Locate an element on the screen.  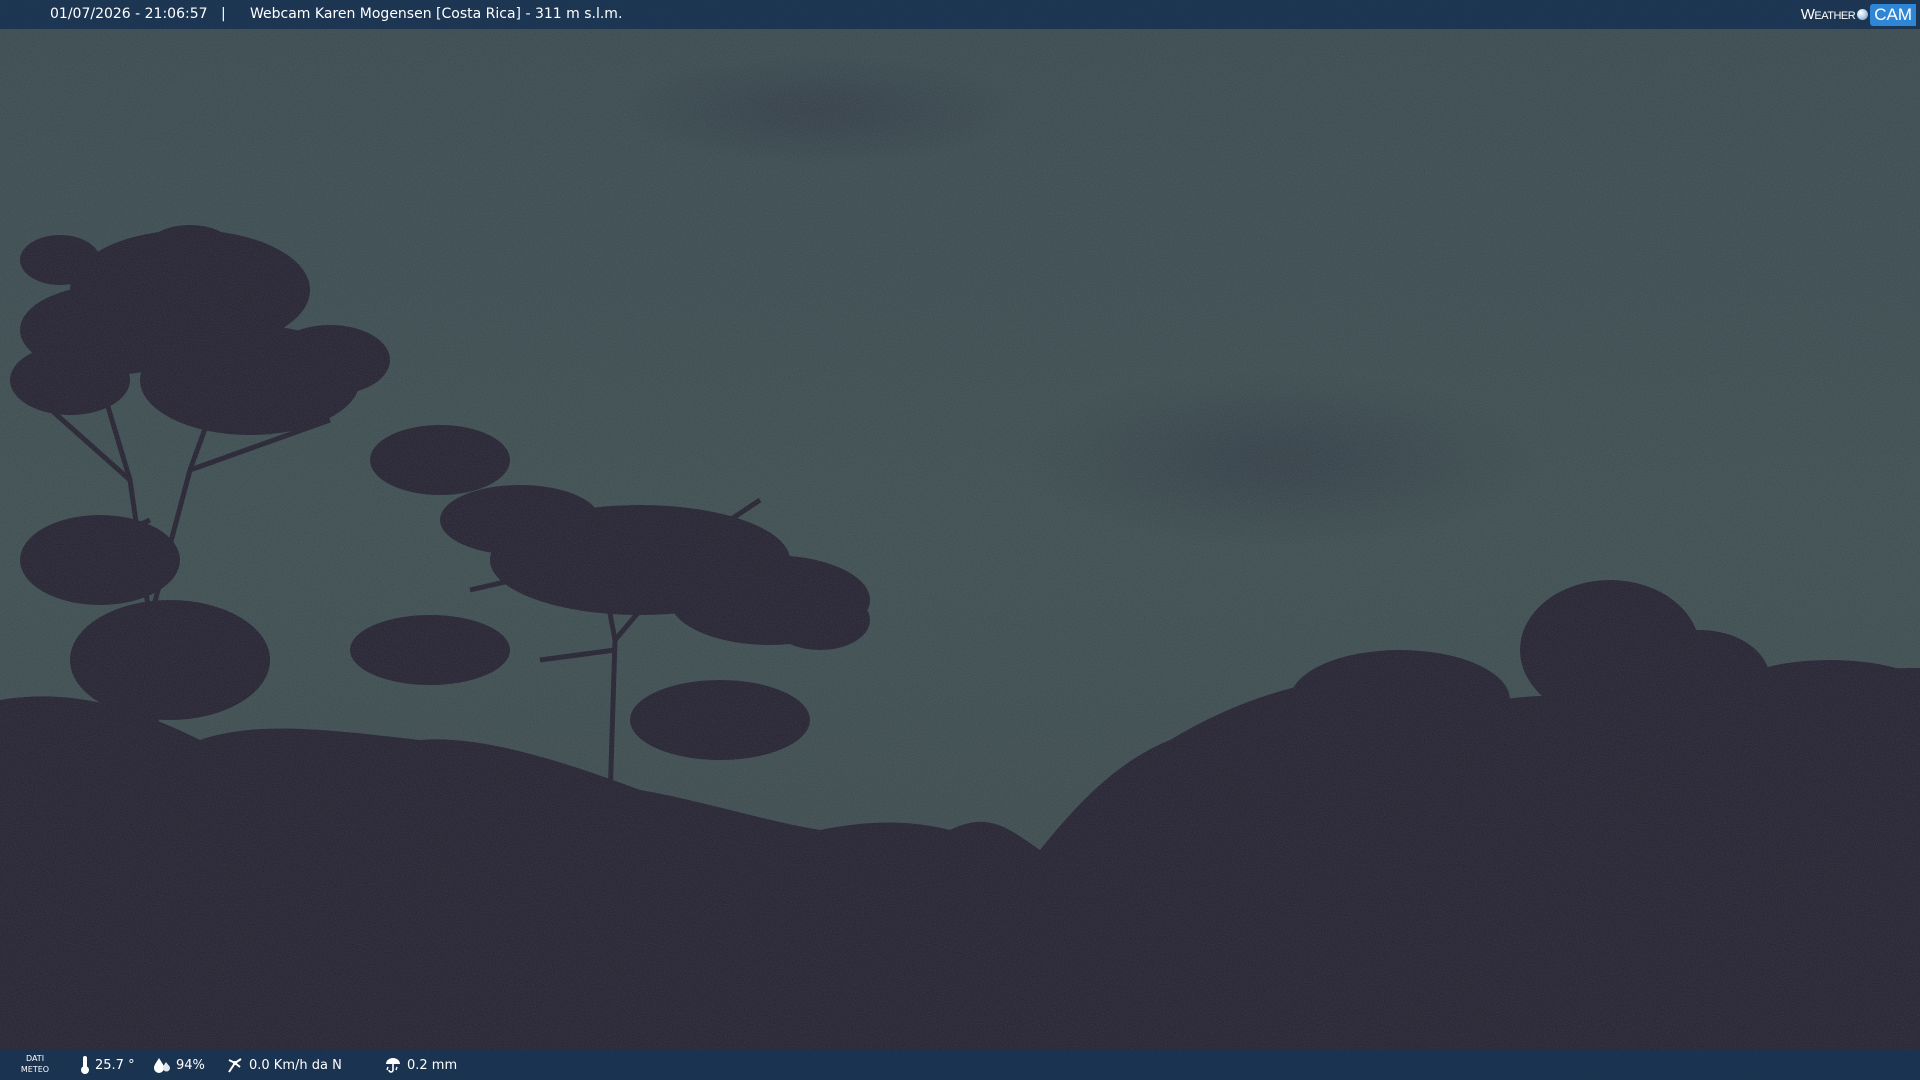
rain-reading: 0.2 mm is located at coordinates (420, 1065).